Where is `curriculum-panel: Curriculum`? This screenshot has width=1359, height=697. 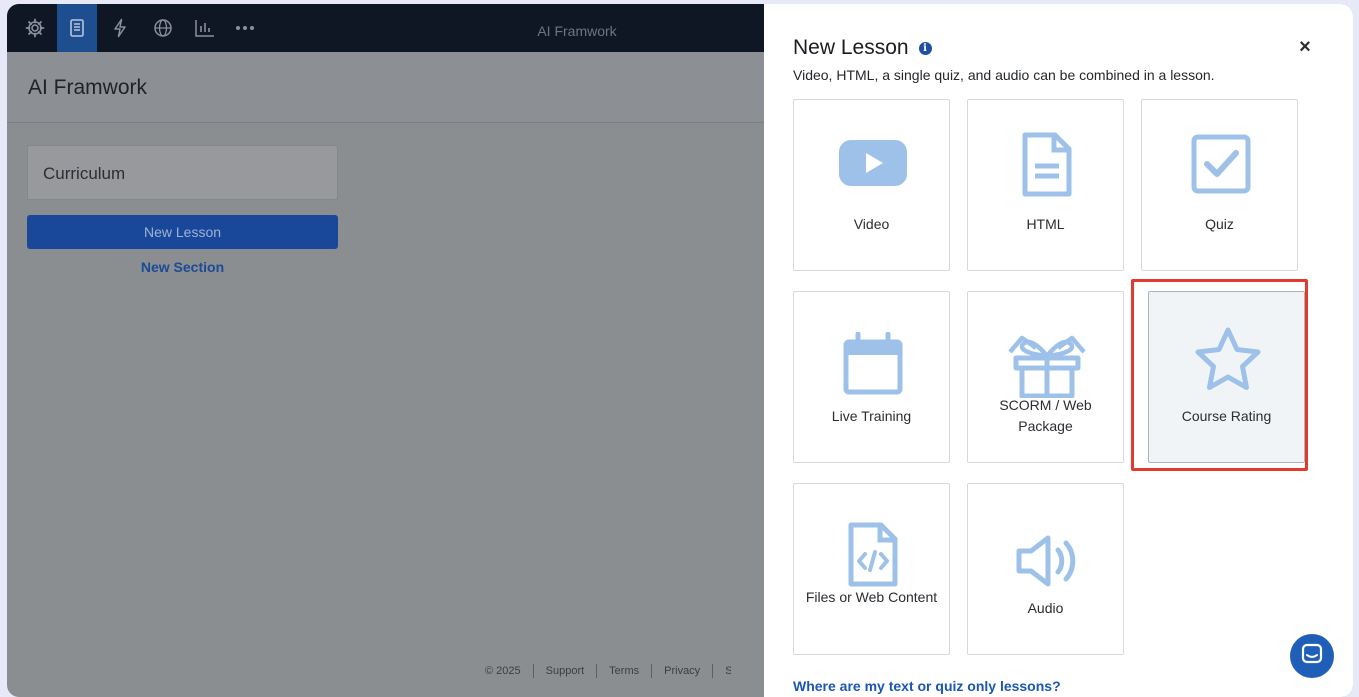 curriculum-panel: Curriculum is located at coordinates (182, 172).